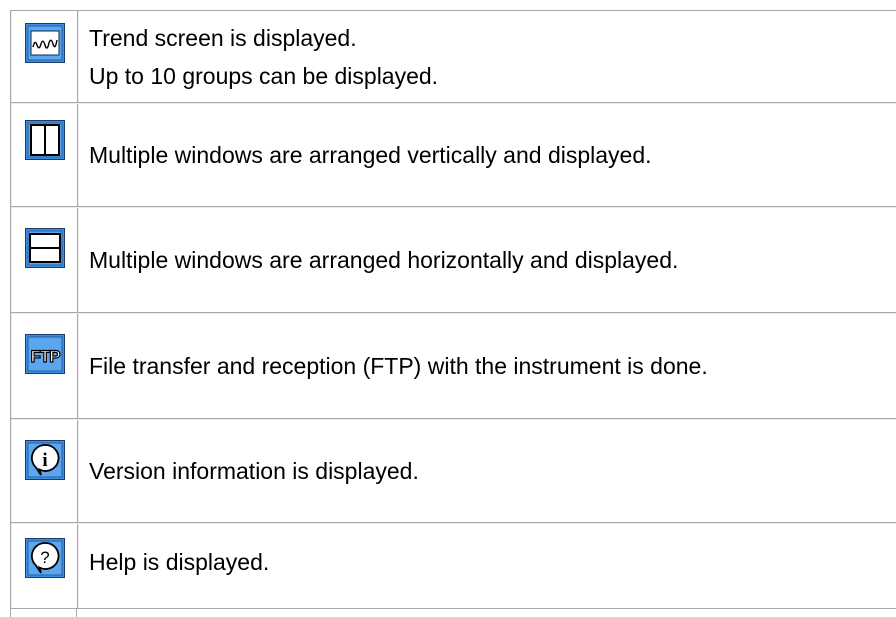 Image resolution: width=896 pixels, height=617 pixels. I want to click on table-row: ? Help is displayed., so click(453, 566).